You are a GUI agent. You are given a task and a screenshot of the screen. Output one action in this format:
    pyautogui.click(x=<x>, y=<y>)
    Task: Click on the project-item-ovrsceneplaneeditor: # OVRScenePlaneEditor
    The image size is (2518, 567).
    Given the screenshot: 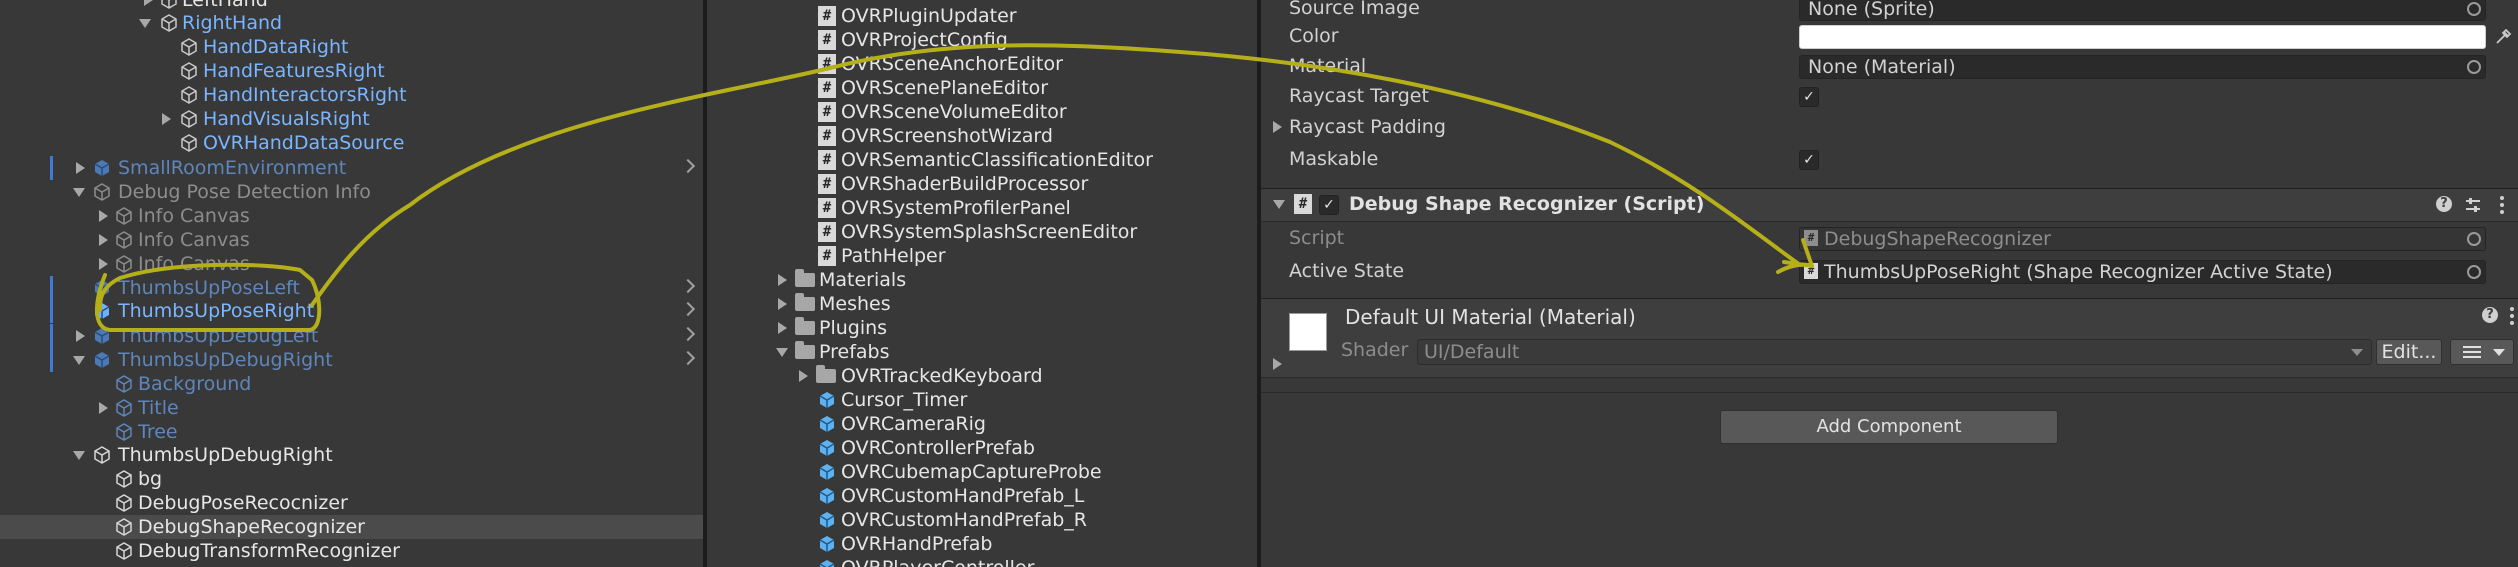 What is the action you would take?
    pyautogui.click(x=982, y=88)
    